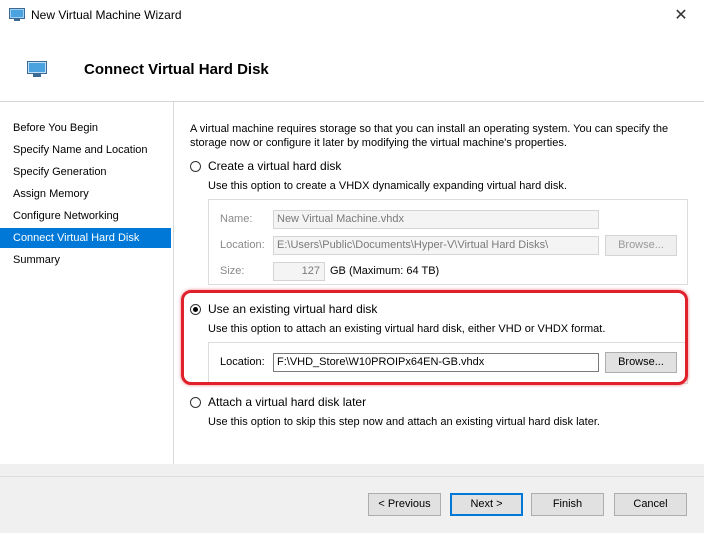 The image size is (704, 533). I want to click on attach-later-label: Attach a virtual hard disk later, so click(287, 402).